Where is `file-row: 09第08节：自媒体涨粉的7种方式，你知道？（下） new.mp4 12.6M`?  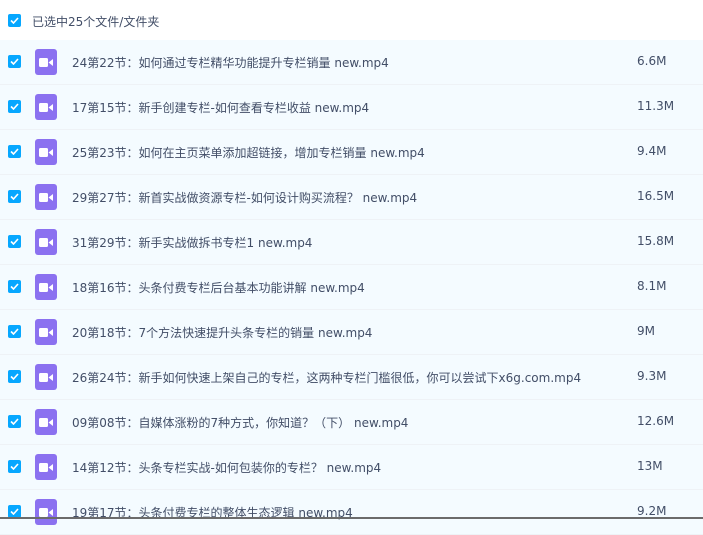 file-row: 09第08节：自媒体涨粉的7种方式，你知道？（下） new.mp4 12.6M is located at coordinates (351, 422).